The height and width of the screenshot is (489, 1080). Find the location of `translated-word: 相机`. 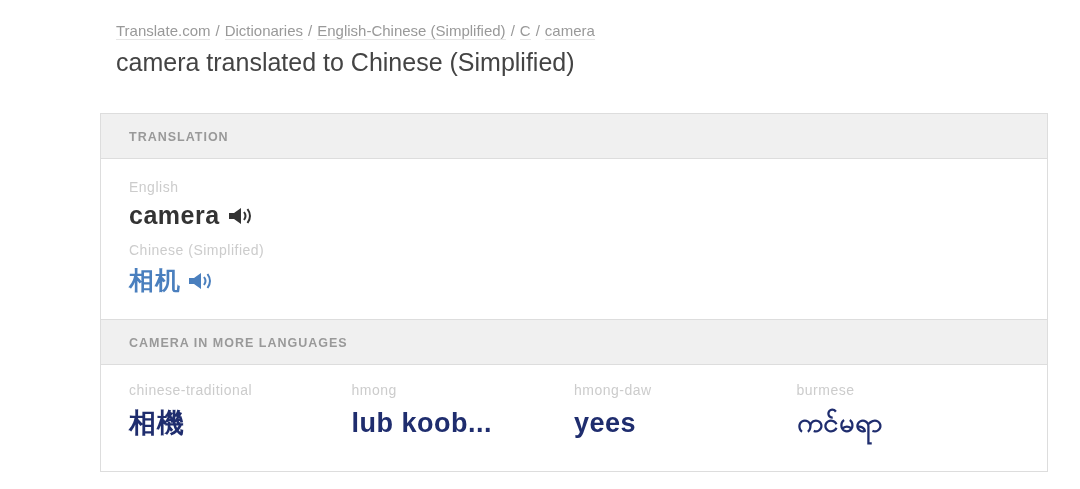

translated-word: 相机 is located at coordinates (154, 280).